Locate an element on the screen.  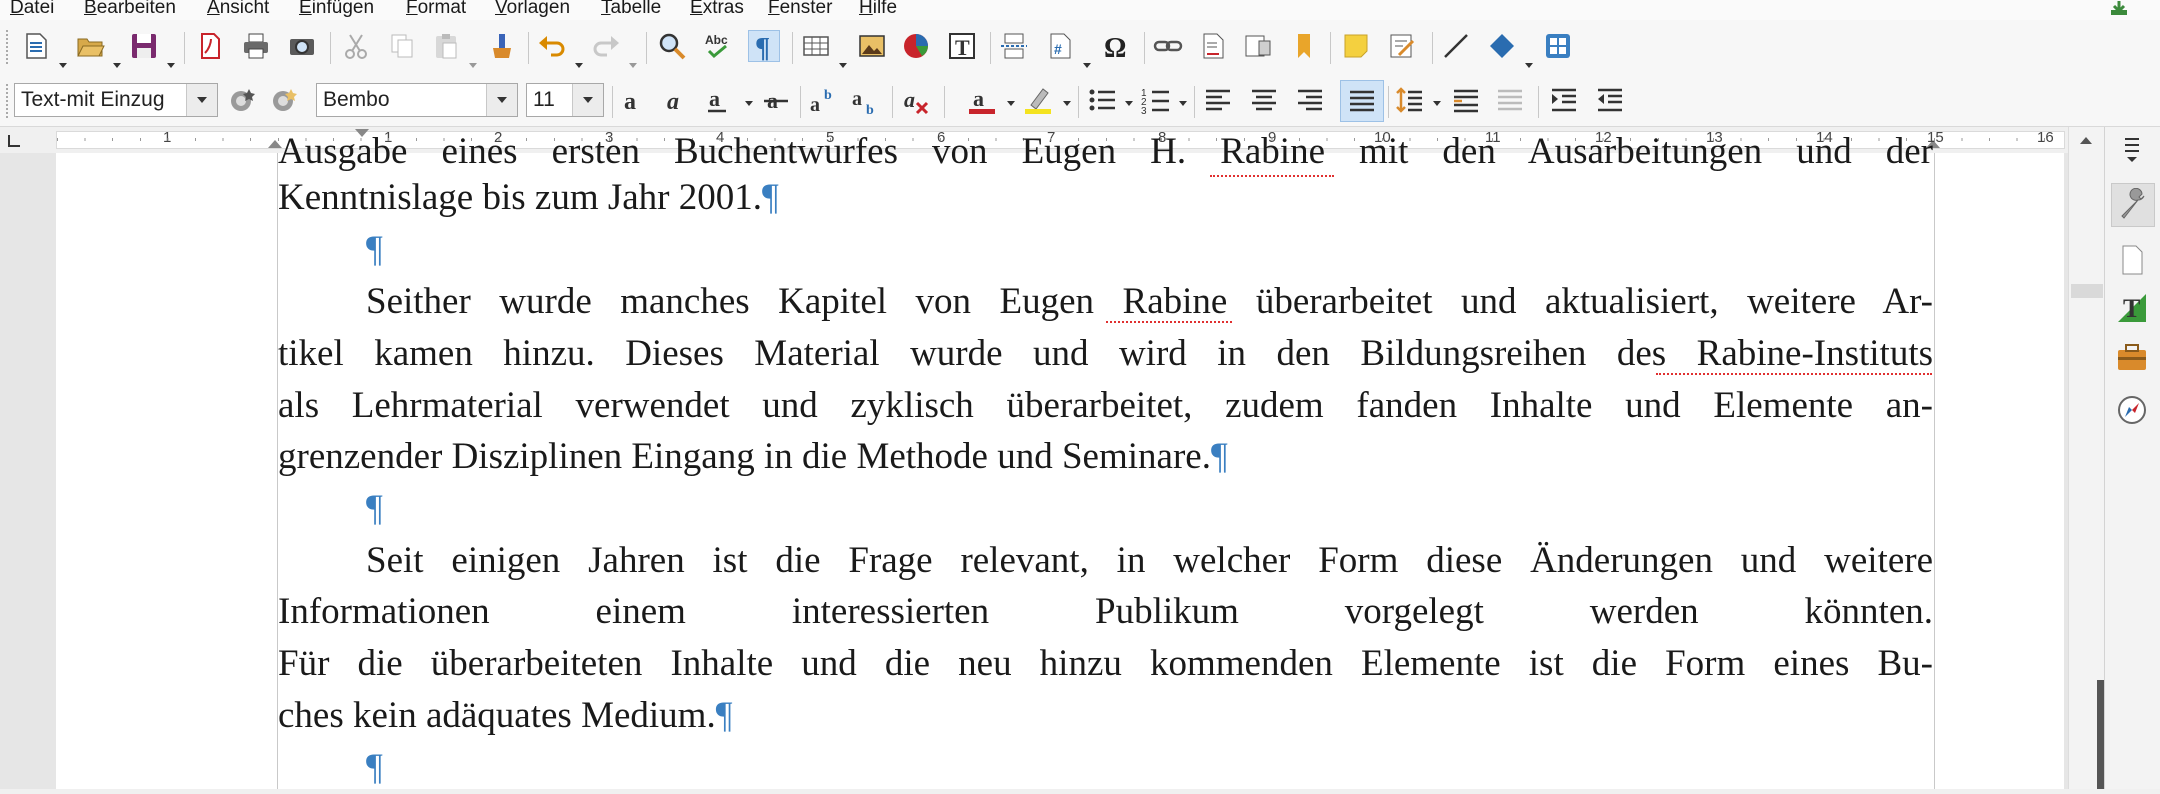
highlight-color-icon is located at coordinates (1038, 100).